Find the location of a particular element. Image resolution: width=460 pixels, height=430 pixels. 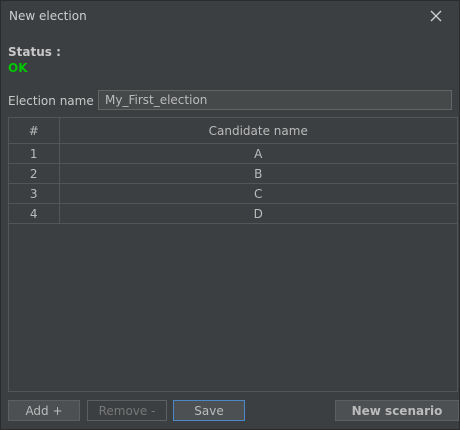

election-name-input is located at coordinates (275, 100).